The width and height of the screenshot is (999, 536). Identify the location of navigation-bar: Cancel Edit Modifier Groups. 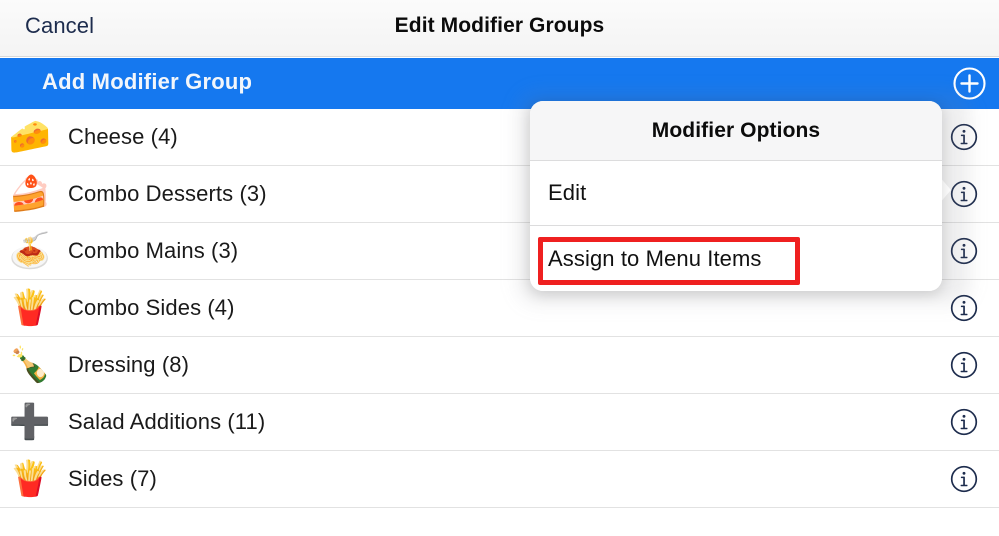
(499, 28).